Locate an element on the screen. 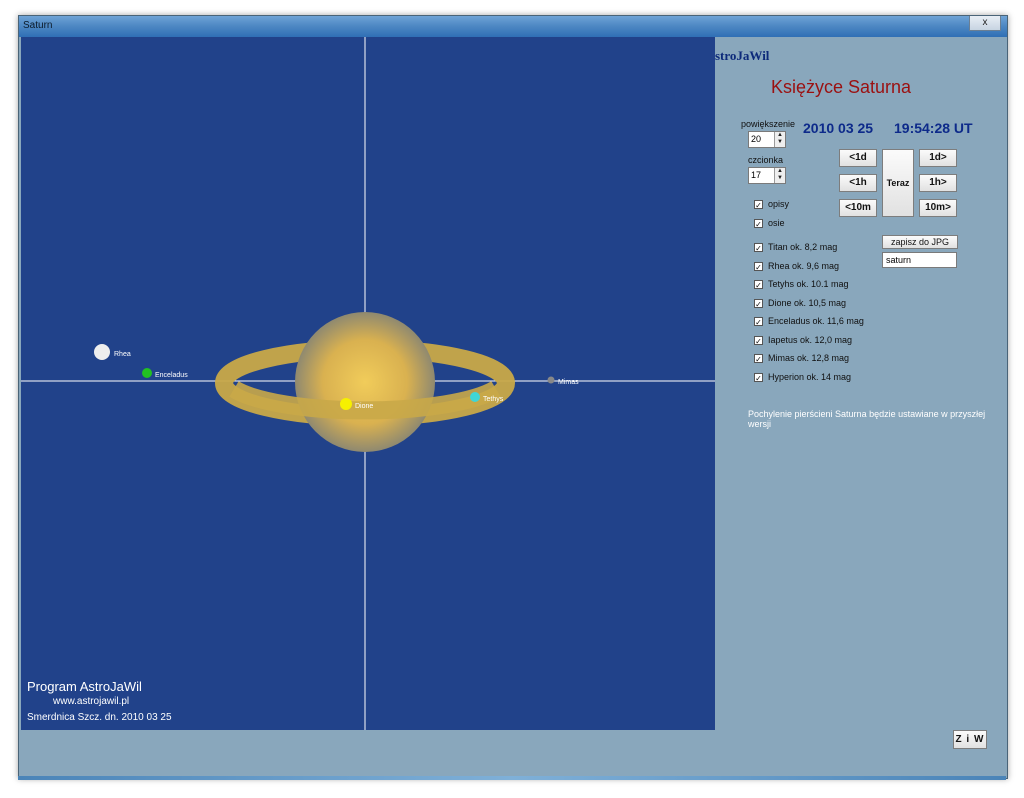 This screenshot has height=798, width=1024. option-labels-checkbox: ✓ opisy is located at coordinates (771, 204).